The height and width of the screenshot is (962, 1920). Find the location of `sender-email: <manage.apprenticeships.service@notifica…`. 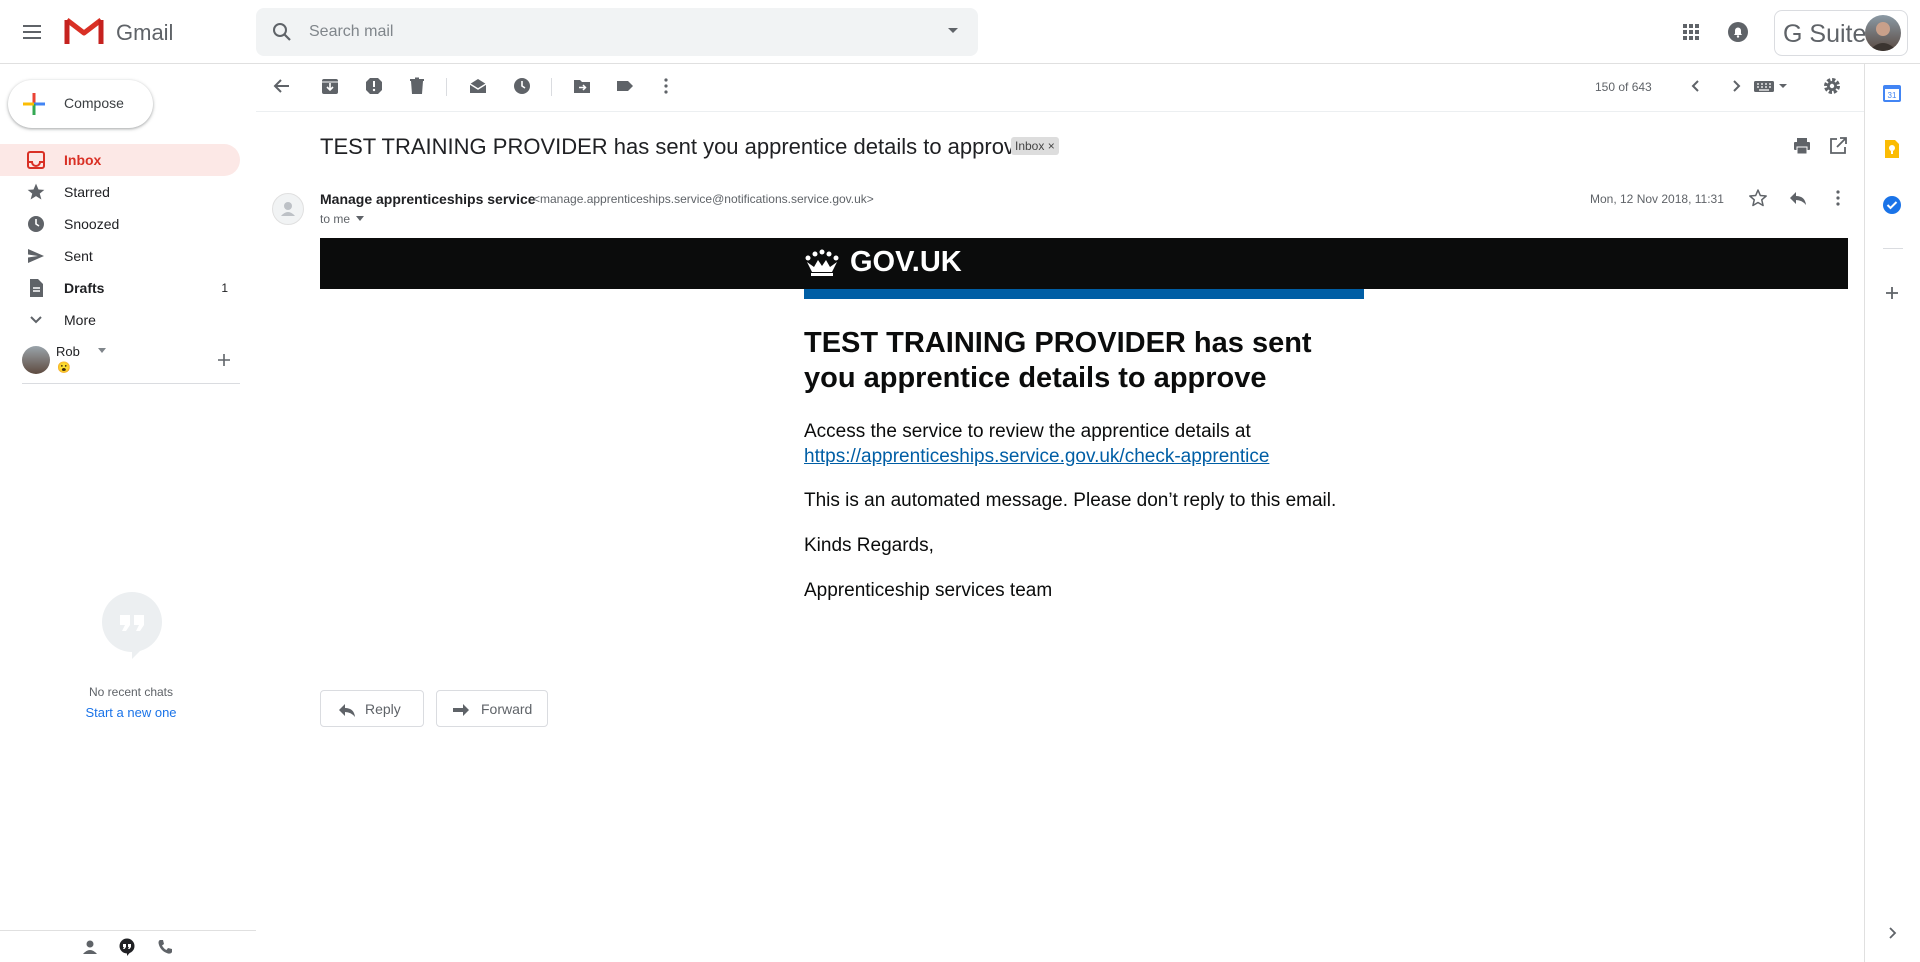

sender-email: <manage.apprenticeships.service@notifica… is located at coordinates (703, 199).